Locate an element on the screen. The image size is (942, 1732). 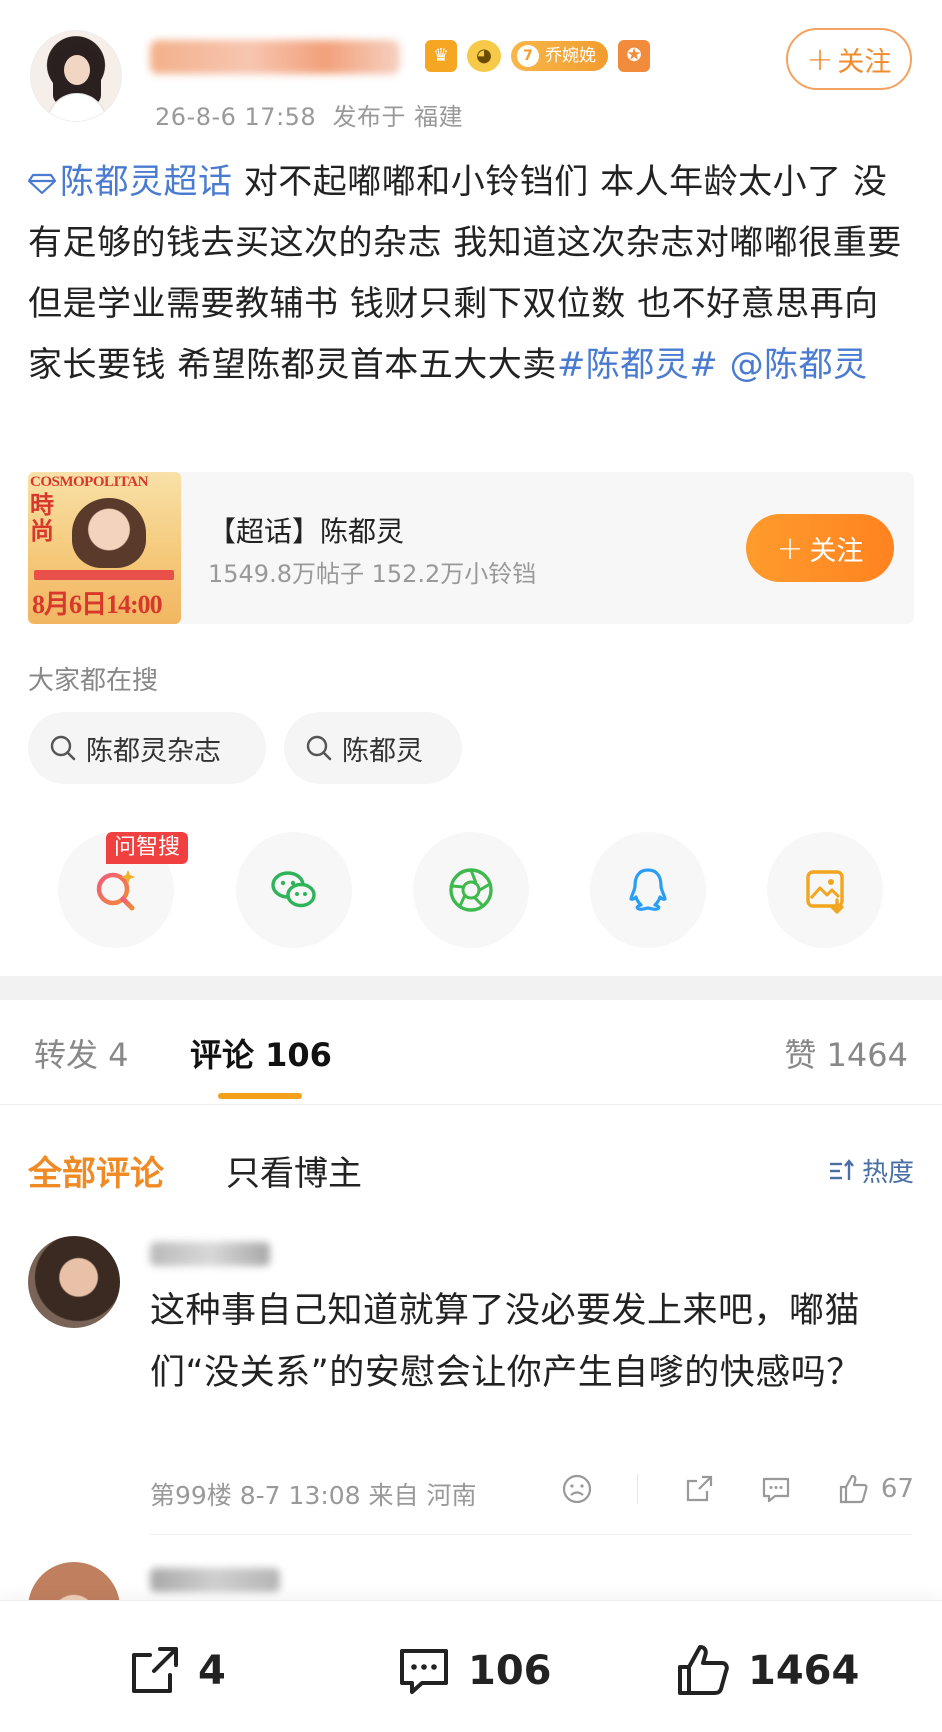
action-separator is located at coordinates (638, 1489).